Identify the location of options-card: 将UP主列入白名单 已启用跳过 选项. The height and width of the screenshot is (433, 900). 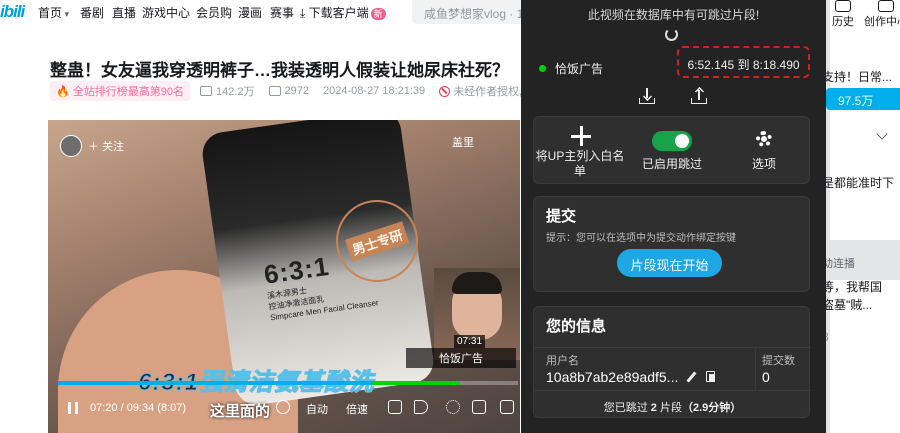
(671, 150).